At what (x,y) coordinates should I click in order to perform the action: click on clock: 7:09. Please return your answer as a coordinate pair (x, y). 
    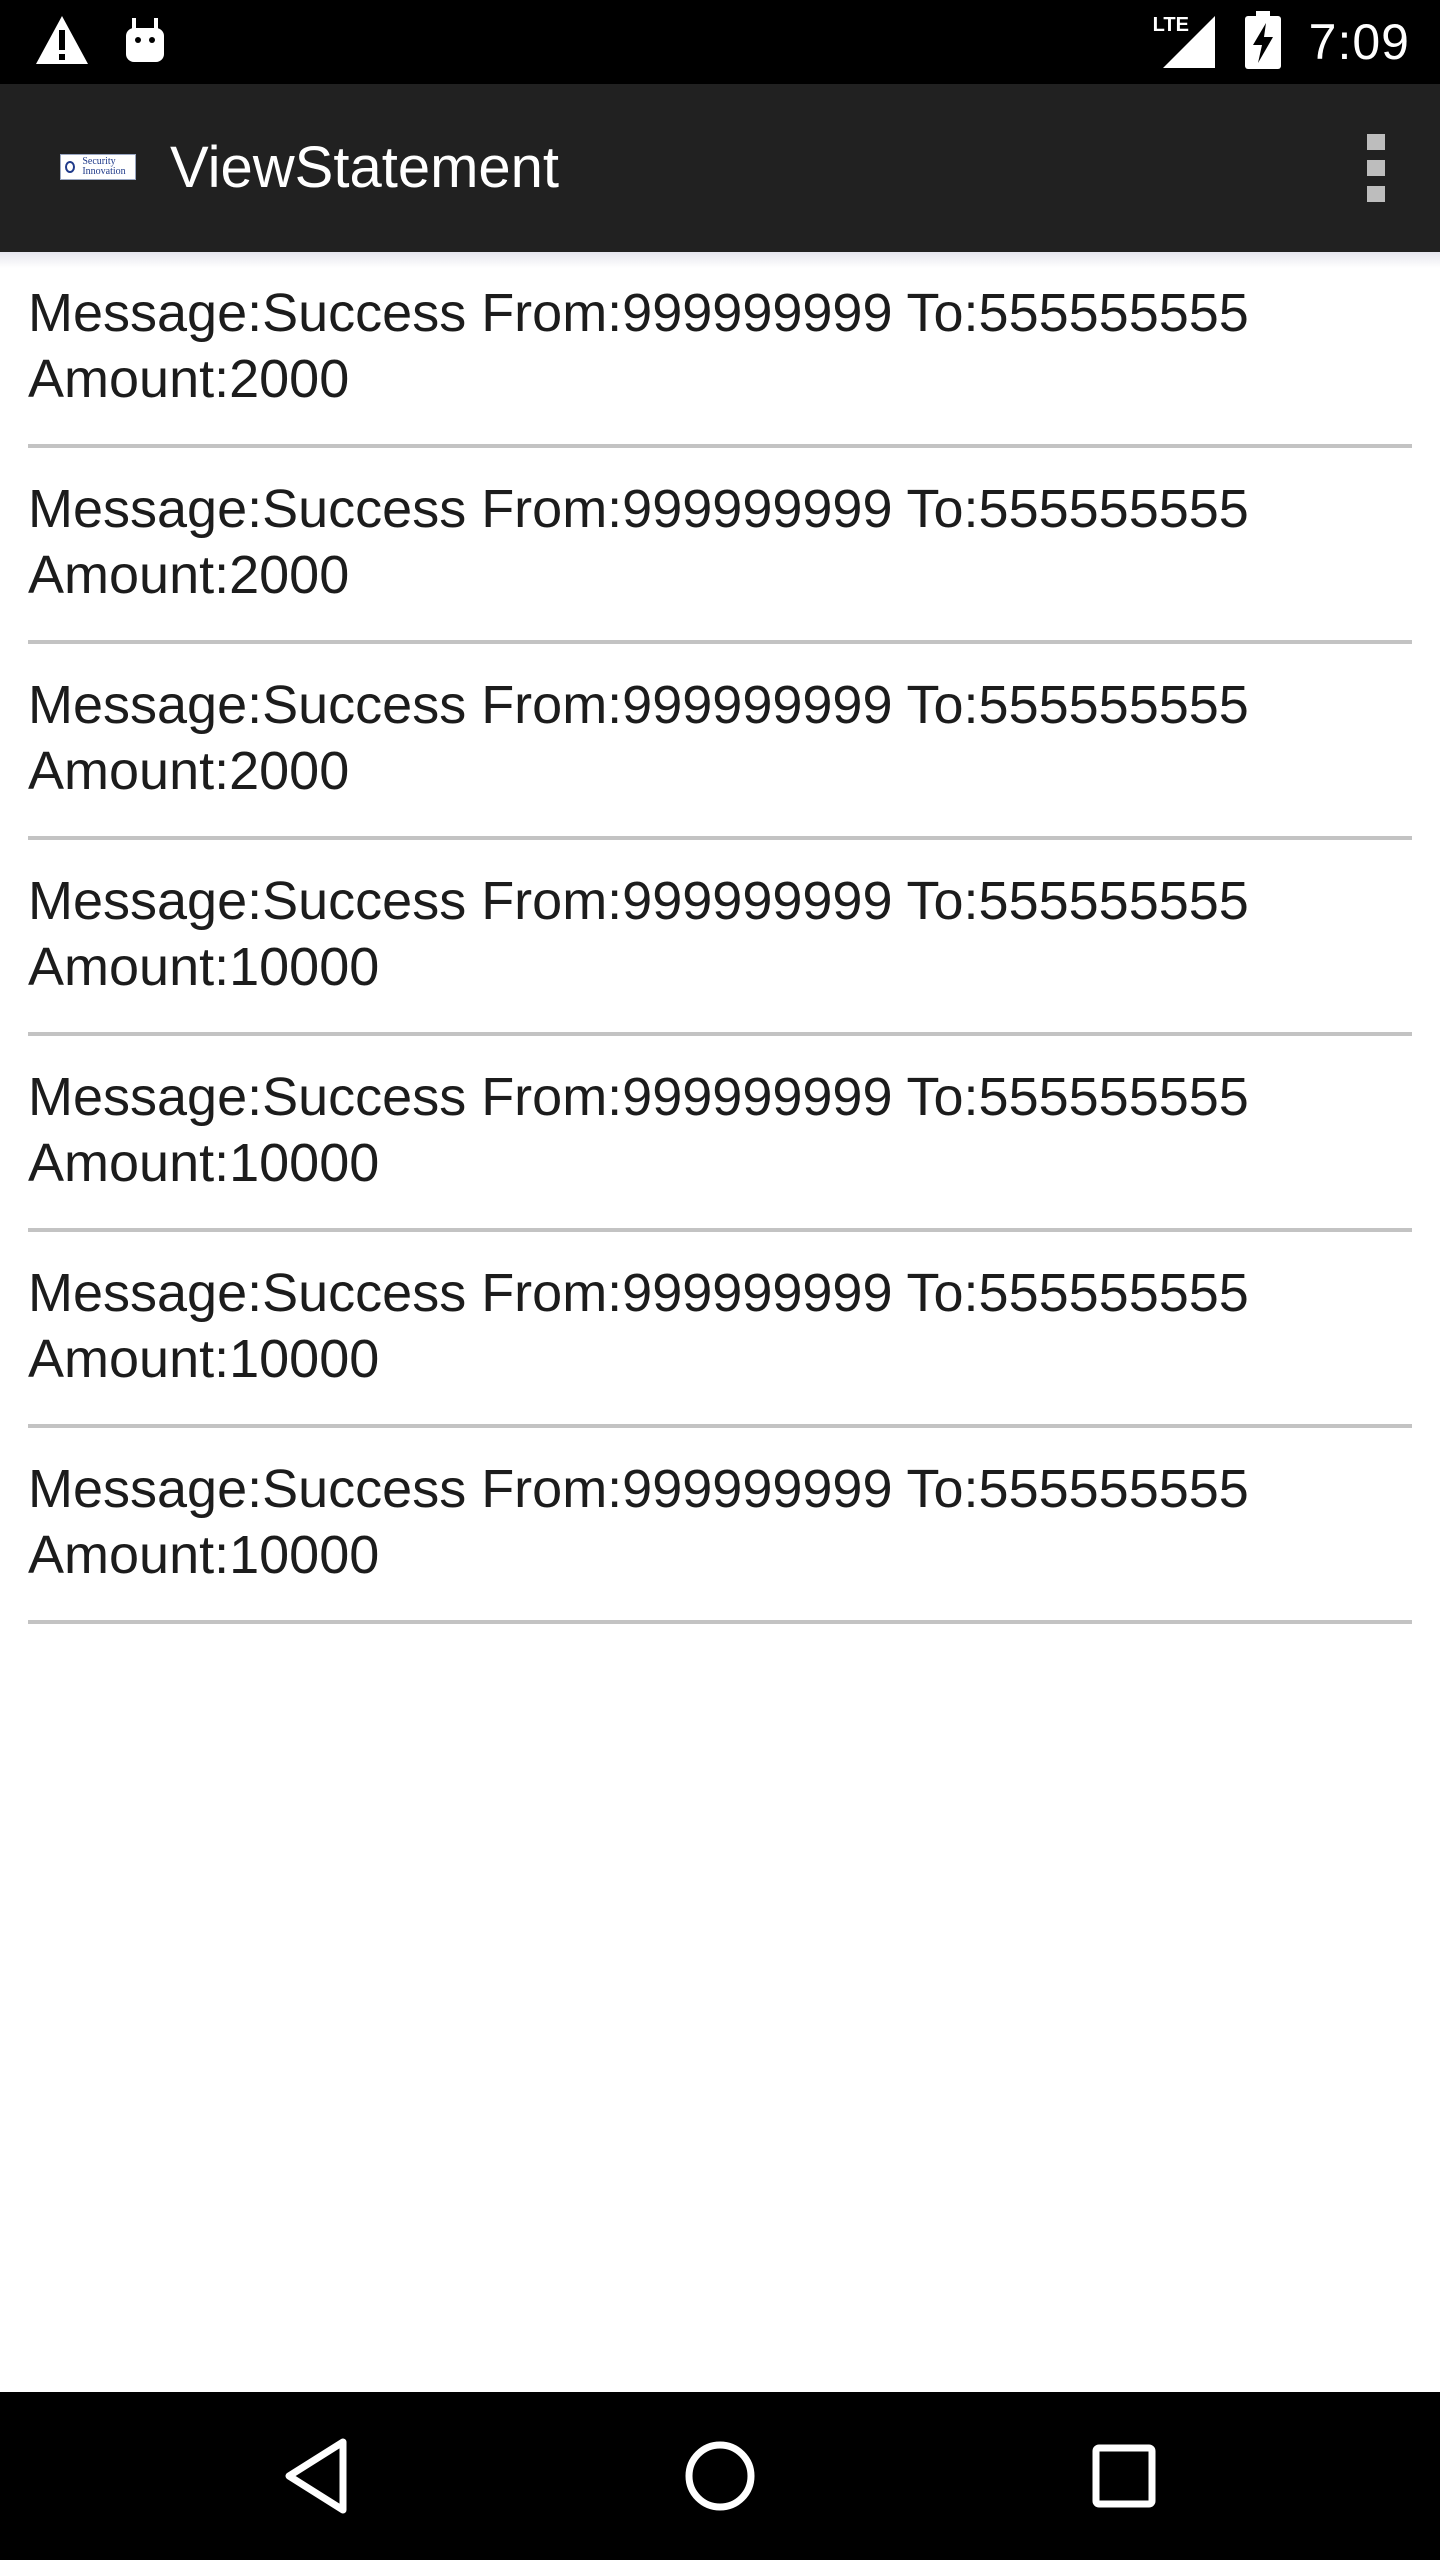
    Looking at the image, I should click on (1359, 42).